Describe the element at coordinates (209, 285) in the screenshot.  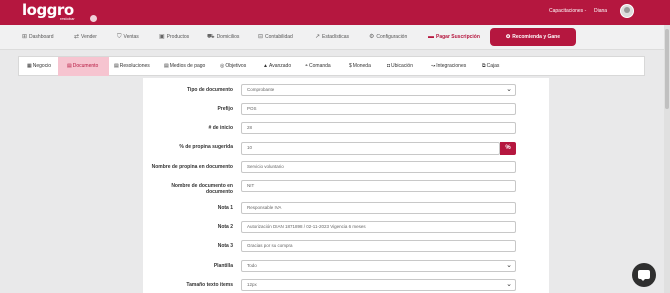
I see `tamano-label: Tamaño texto items` at that location.